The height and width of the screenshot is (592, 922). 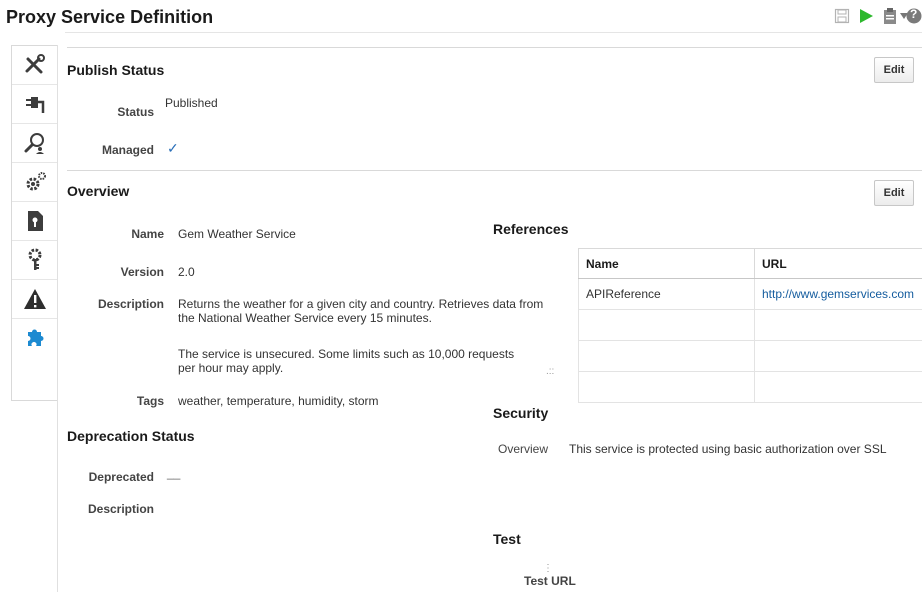 I want to click on references-title: References, so click(x=531, y=229).